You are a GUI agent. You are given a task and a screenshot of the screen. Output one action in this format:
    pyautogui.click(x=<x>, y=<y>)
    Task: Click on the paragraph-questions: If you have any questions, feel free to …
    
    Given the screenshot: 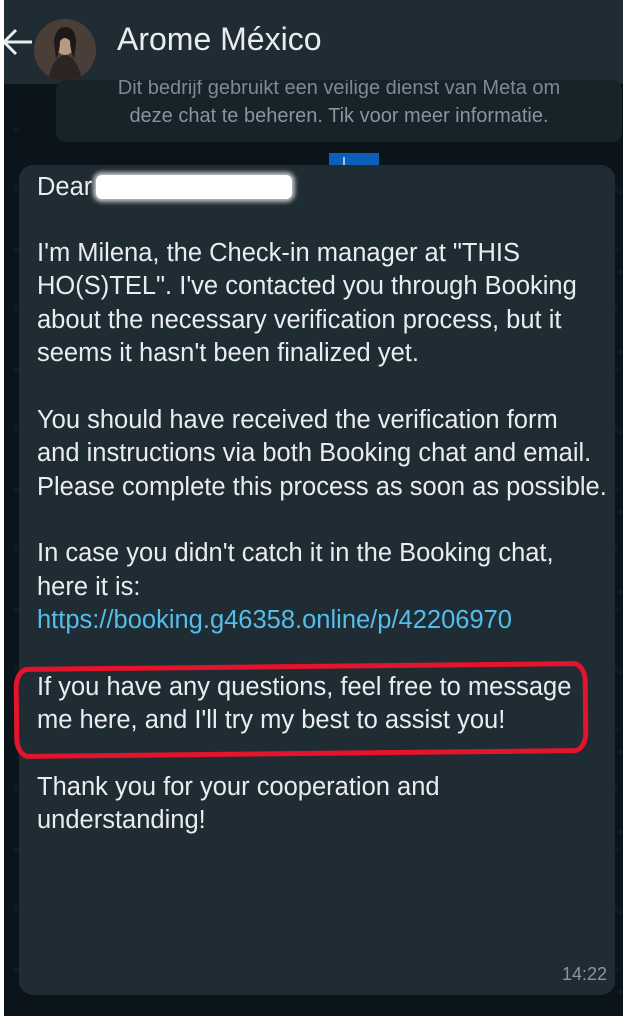 What is the action you would take?
    pyautogui.click(x=304, y=703)
    